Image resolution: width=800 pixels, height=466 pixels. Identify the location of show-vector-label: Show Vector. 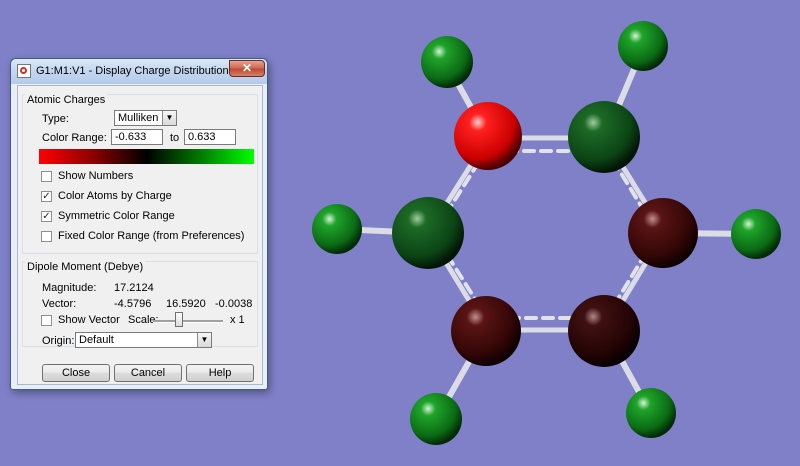
(89, 320).